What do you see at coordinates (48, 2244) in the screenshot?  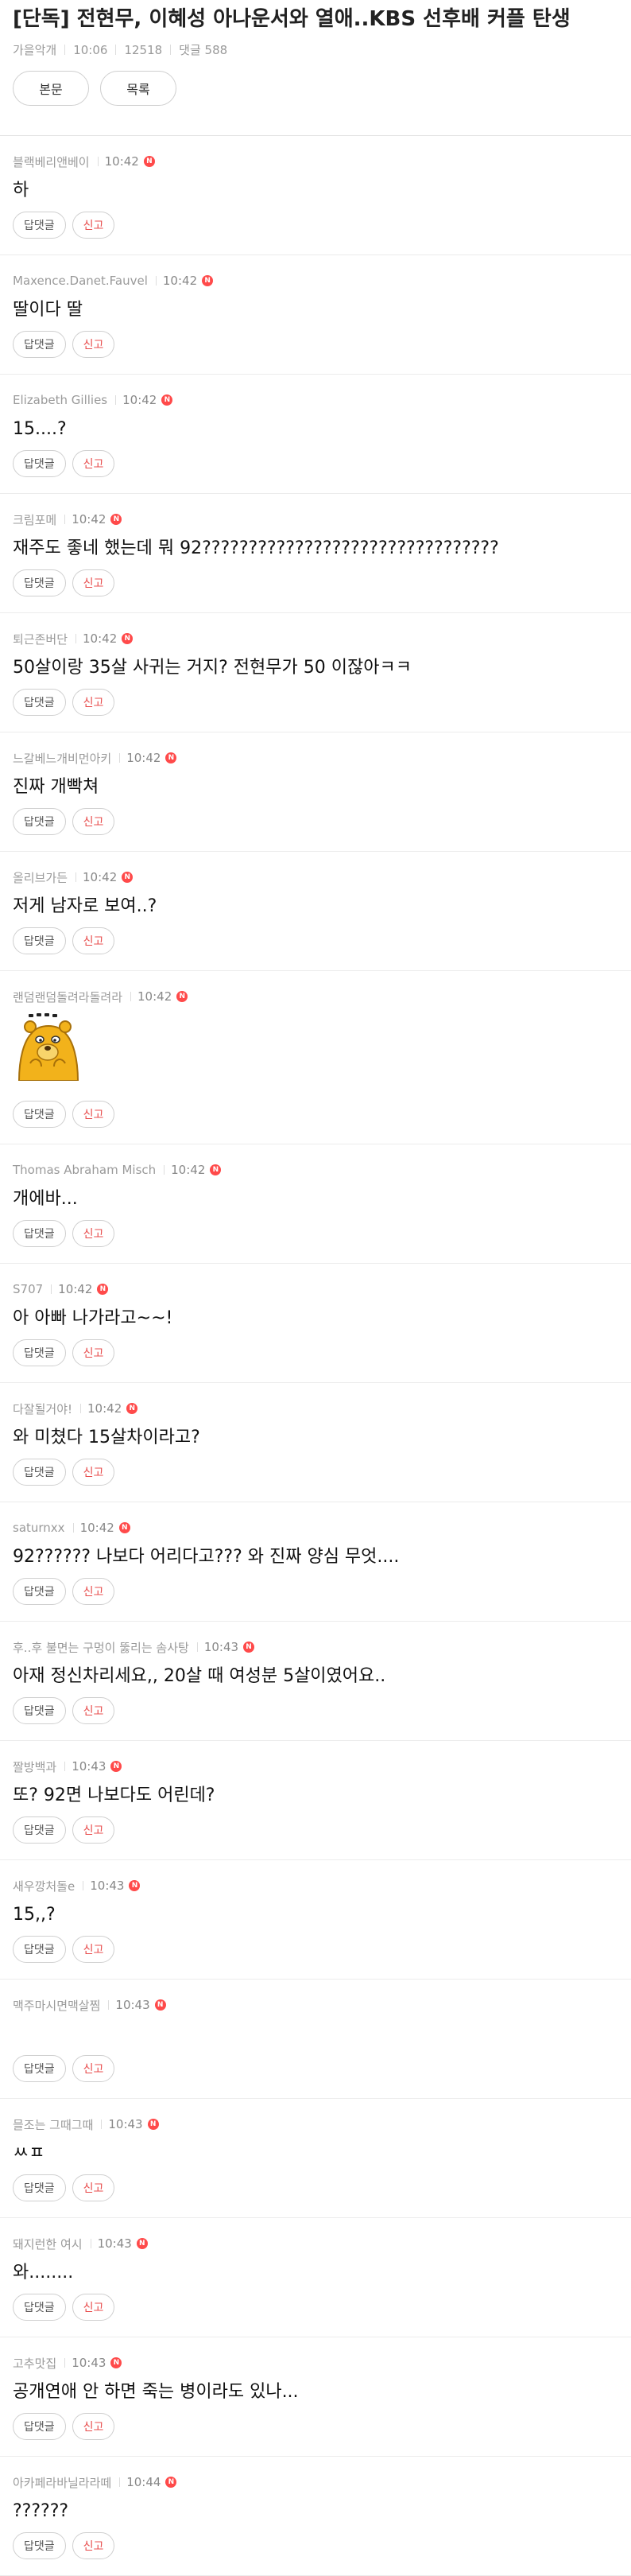 I see `comment-author: 돼지런한 여시` at bounding box center [48, 2244].